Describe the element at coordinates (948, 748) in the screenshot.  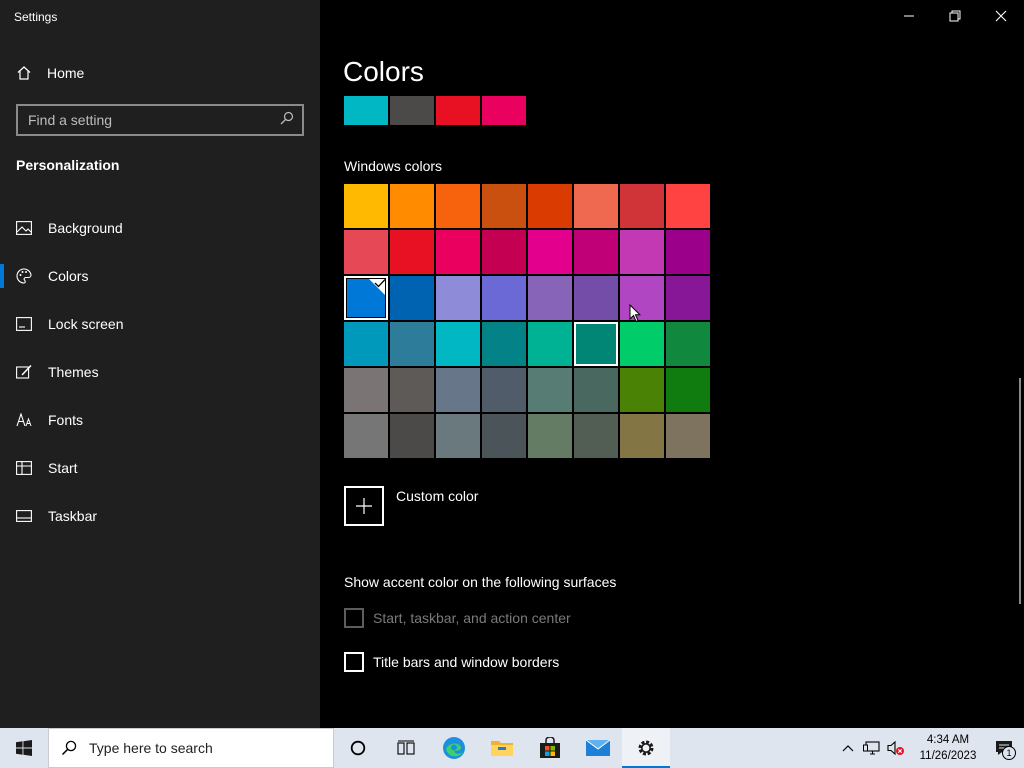
I see `clock: 4:34 AM 11/26/2023` at that location.